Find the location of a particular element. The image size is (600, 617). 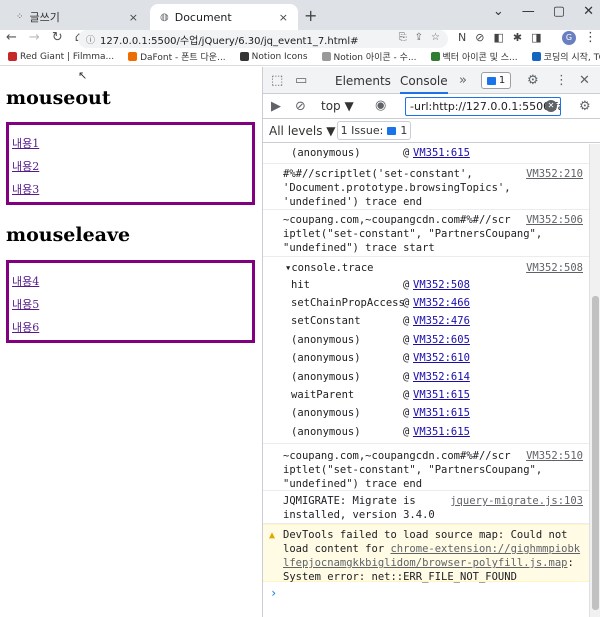

extension-icons: N ⊘ ◧ ✱ ◨ is located at coordinates (499, 37).